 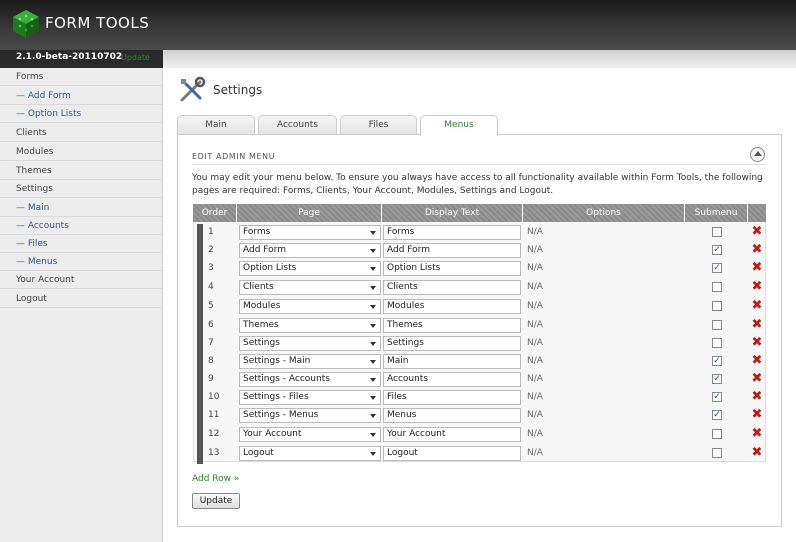 I want to click on page-select: Clients, so click(x=310, y=287).